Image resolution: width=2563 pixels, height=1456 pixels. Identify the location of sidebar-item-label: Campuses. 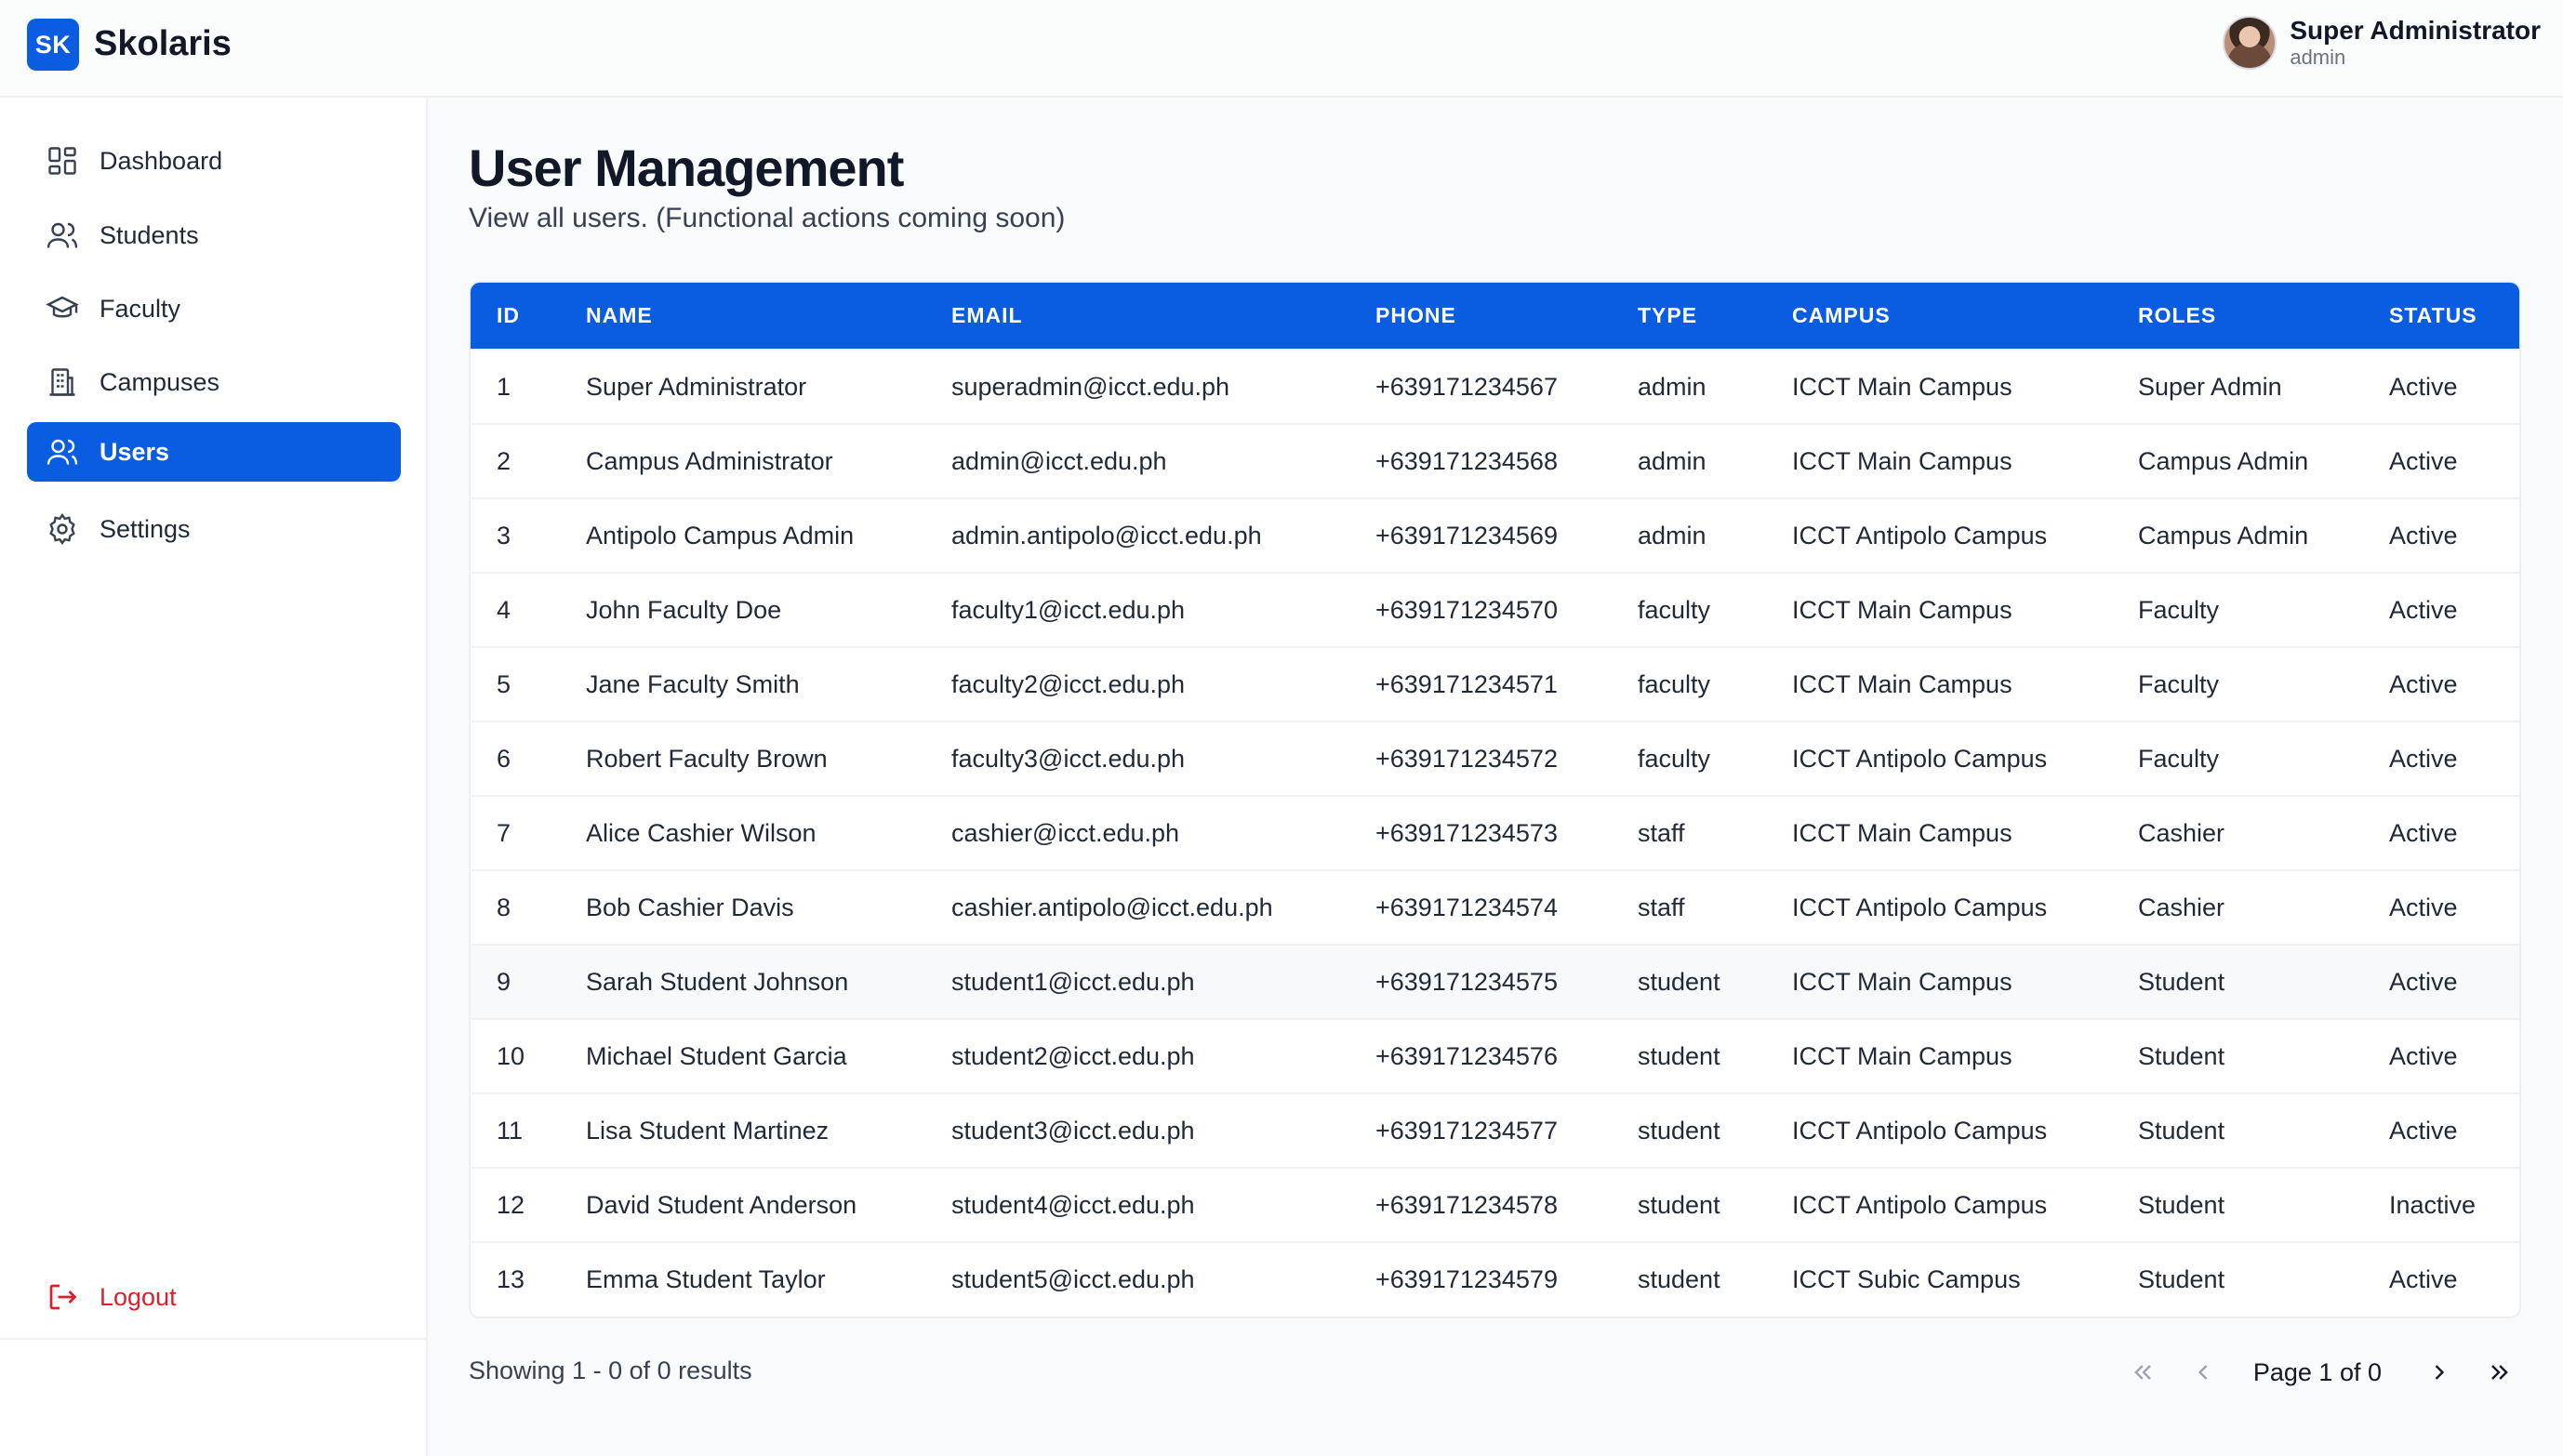
(160, 381).